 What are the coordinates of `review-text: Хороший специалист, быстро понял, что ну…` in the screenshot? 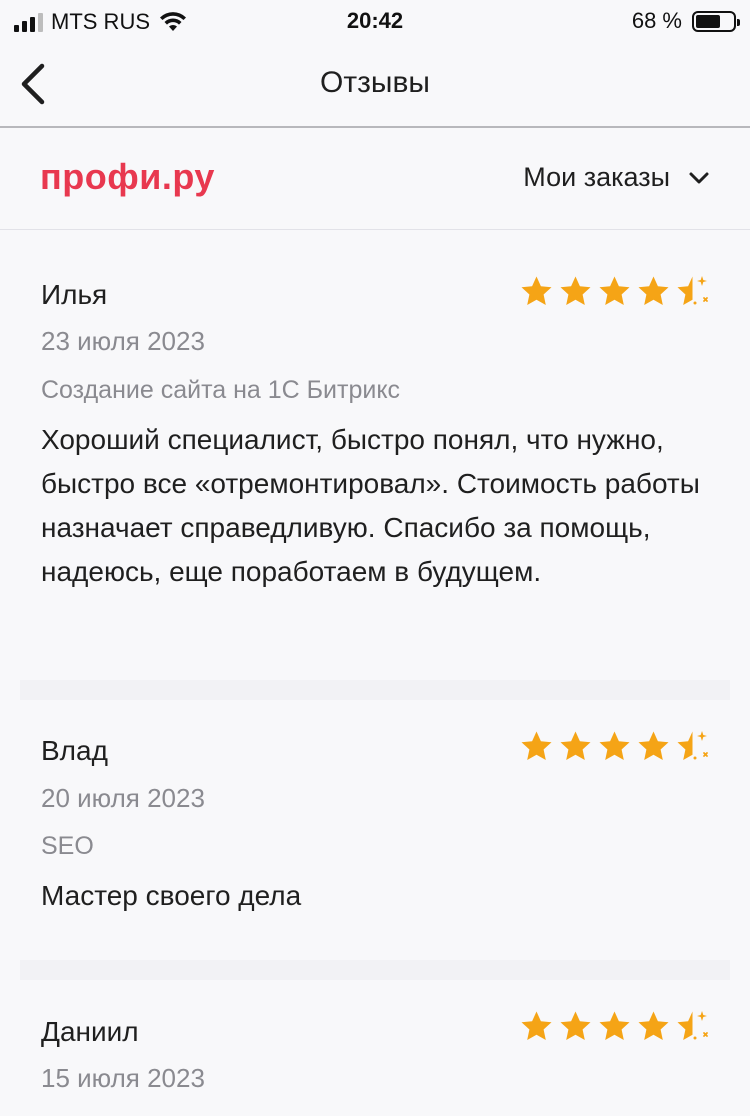 It's located at (370, 505).